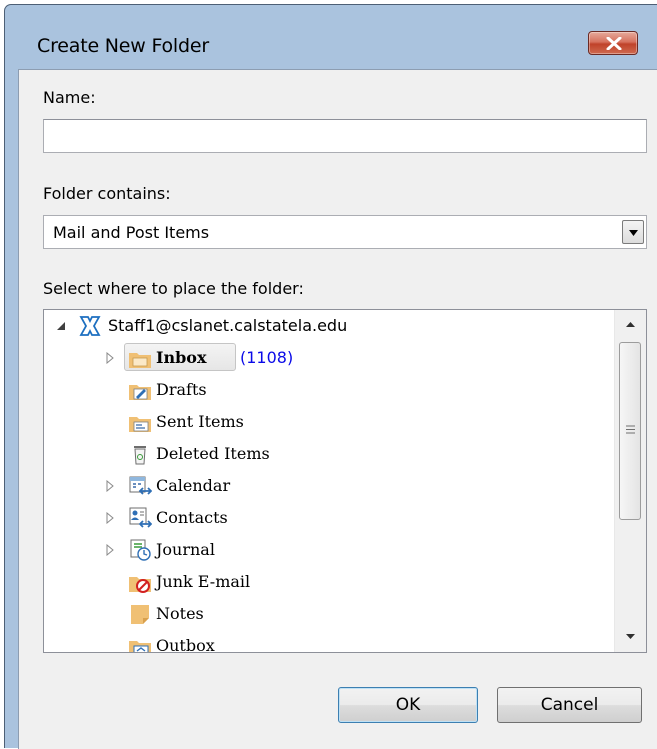 The image size is (657, 749). Describe the element at coordinates (185, 549) in the screenshot. I see `tree-item-label: Journal` at that location.